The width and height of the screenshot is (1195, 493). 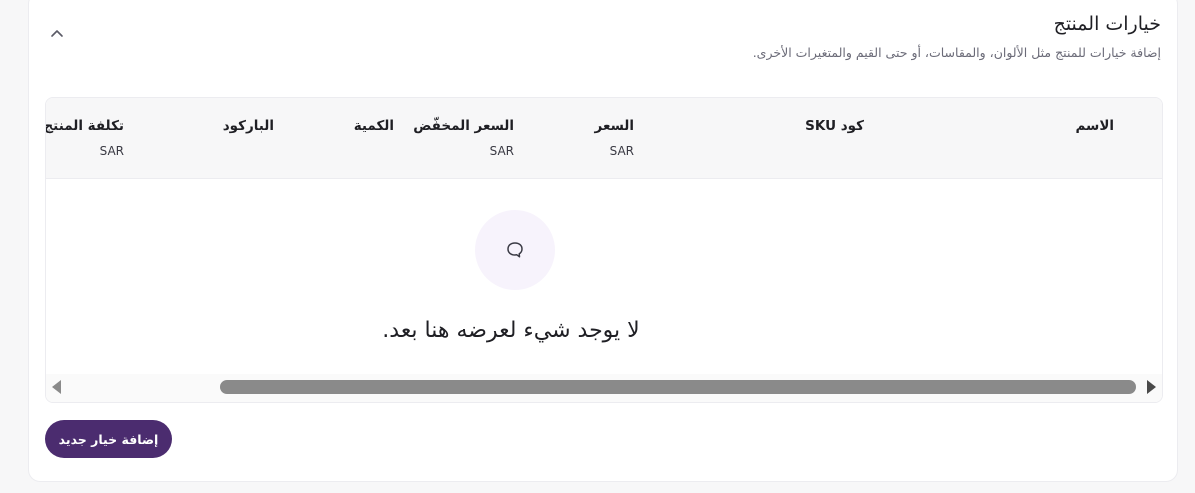 What do you see at coordinates (84, 138) in the screenshot?
I see `column-cost: تكلفة المنتج SAR` at bounding box center [84, 138].